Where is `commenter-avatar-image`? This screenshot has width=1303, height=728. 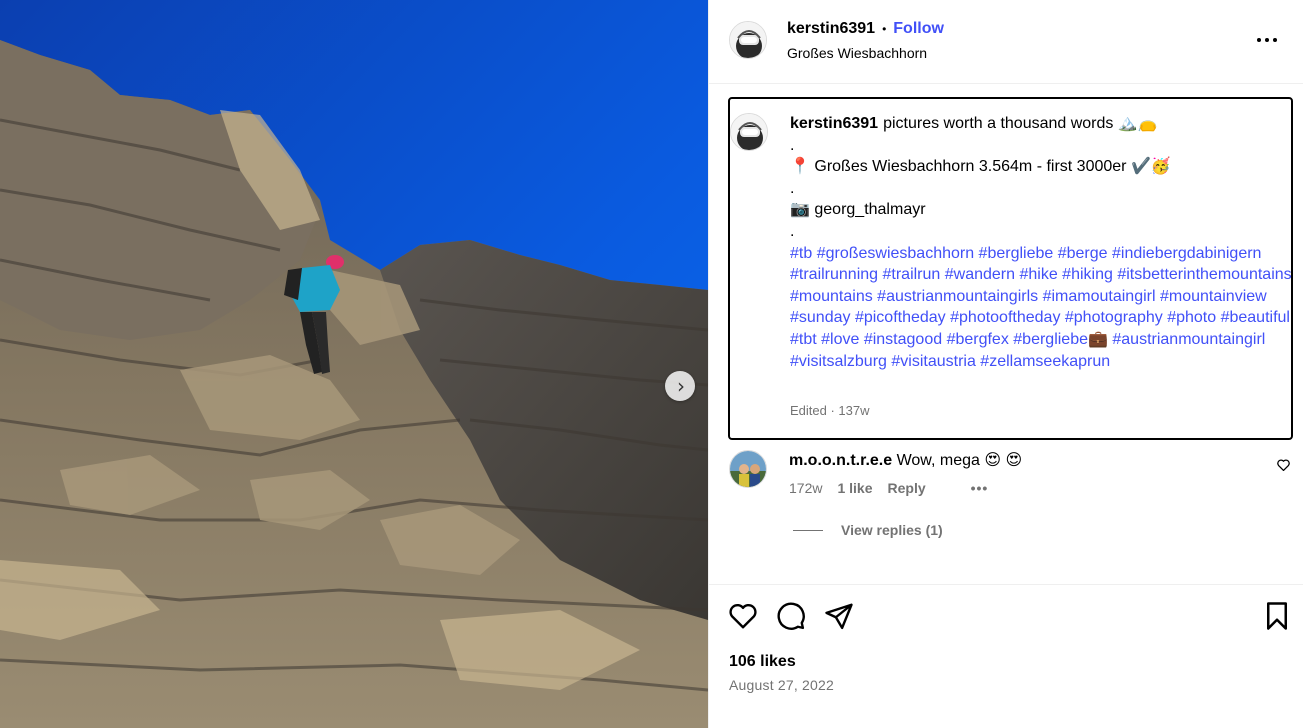 commenter-avatar-image is located at coordinates (748, 469).